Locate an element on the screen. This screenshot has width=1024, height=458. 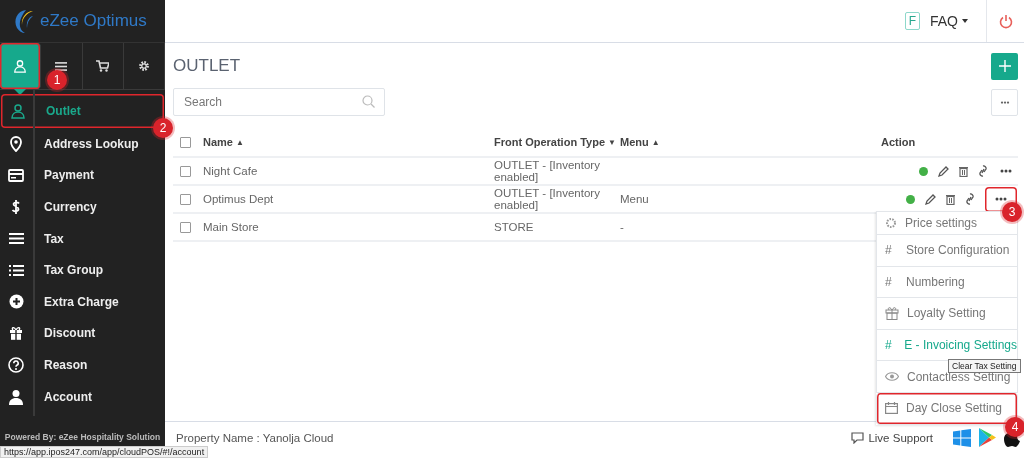
column-header: Action is located at coordinates (898, 142).